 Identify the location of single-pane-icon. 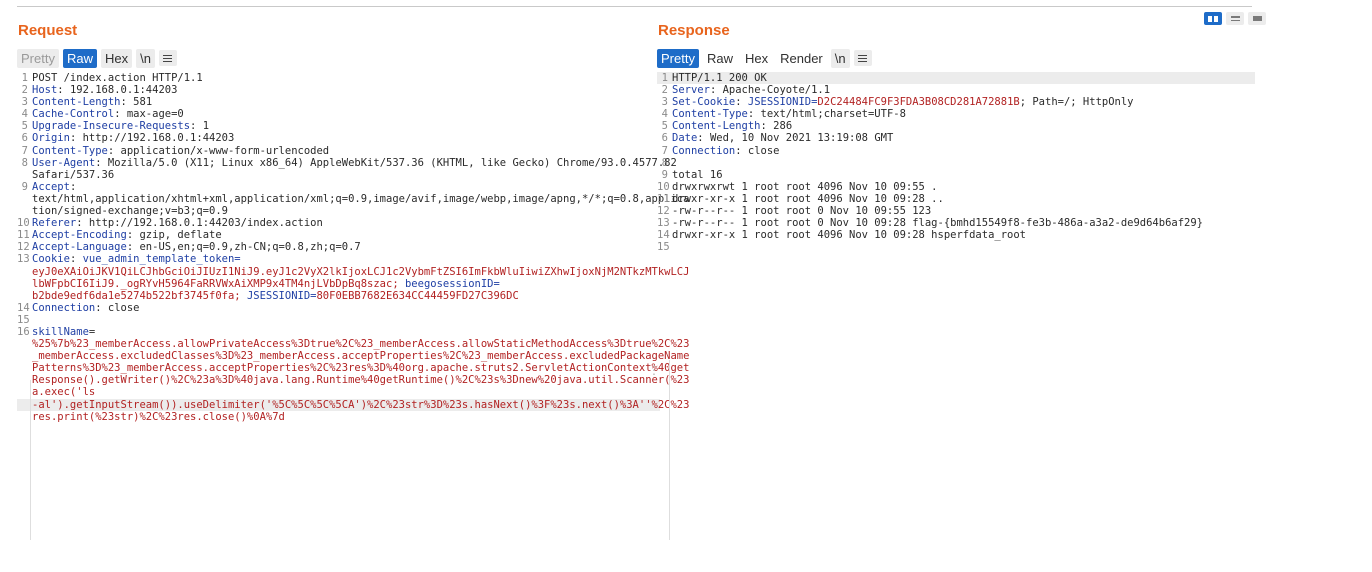
(1257, 18).